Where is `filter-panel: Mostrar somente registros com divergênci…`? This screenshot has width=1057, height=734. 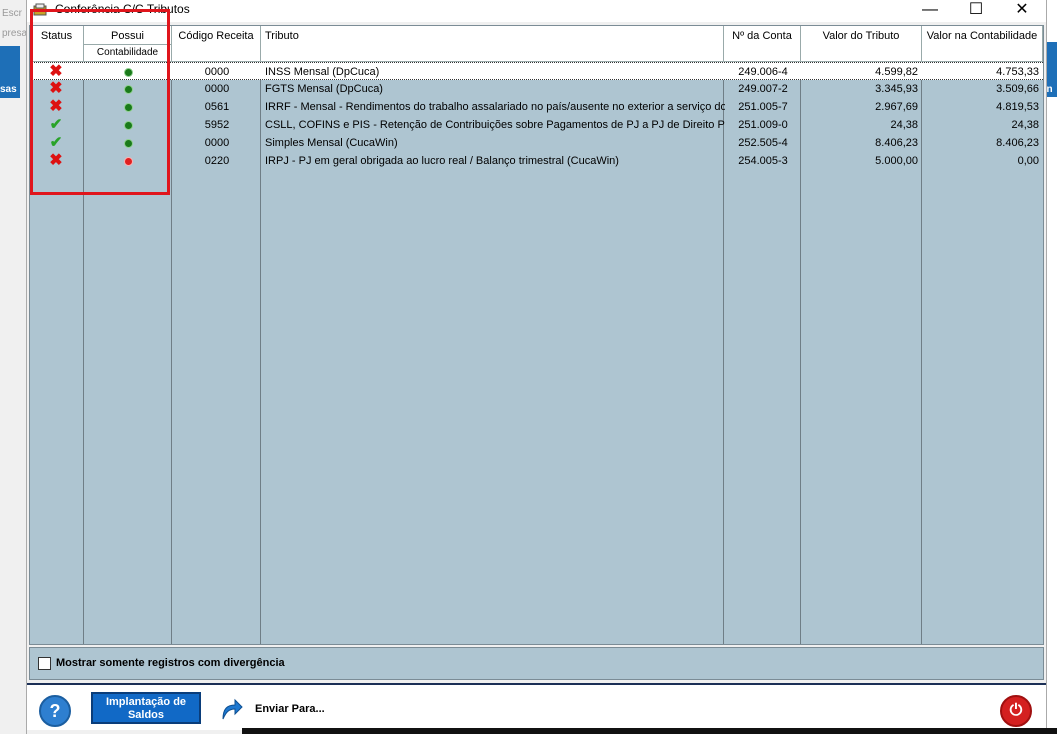
filter-panel: Mostrar somente registros com divergênci… is located at coordinates (536, 663).